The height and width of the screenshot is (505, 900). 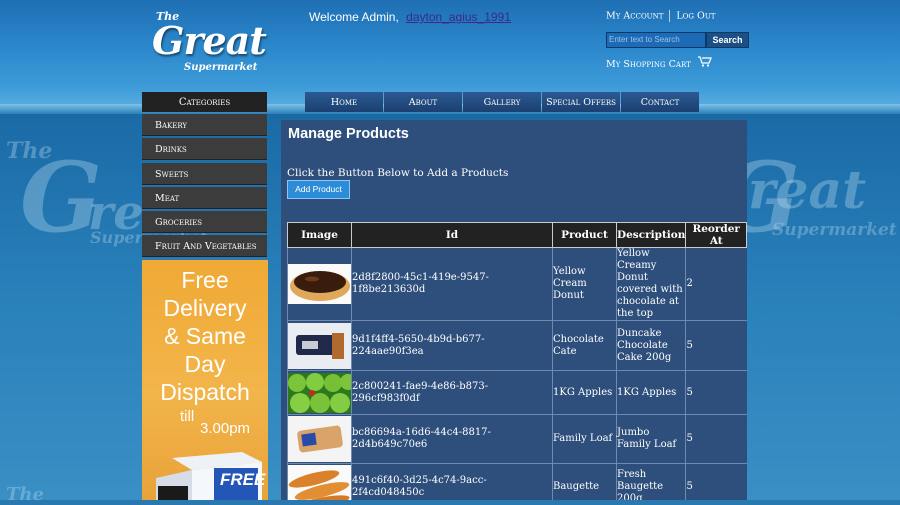 I want to click on shopping-cart-label: My Shopping Cart, so click(x=648, y=64).